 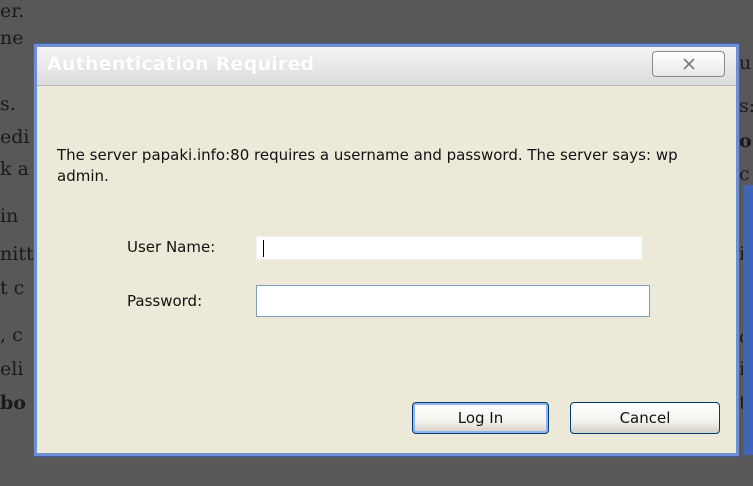 I want to click on bg-text: s., so click(x=8, y=104).